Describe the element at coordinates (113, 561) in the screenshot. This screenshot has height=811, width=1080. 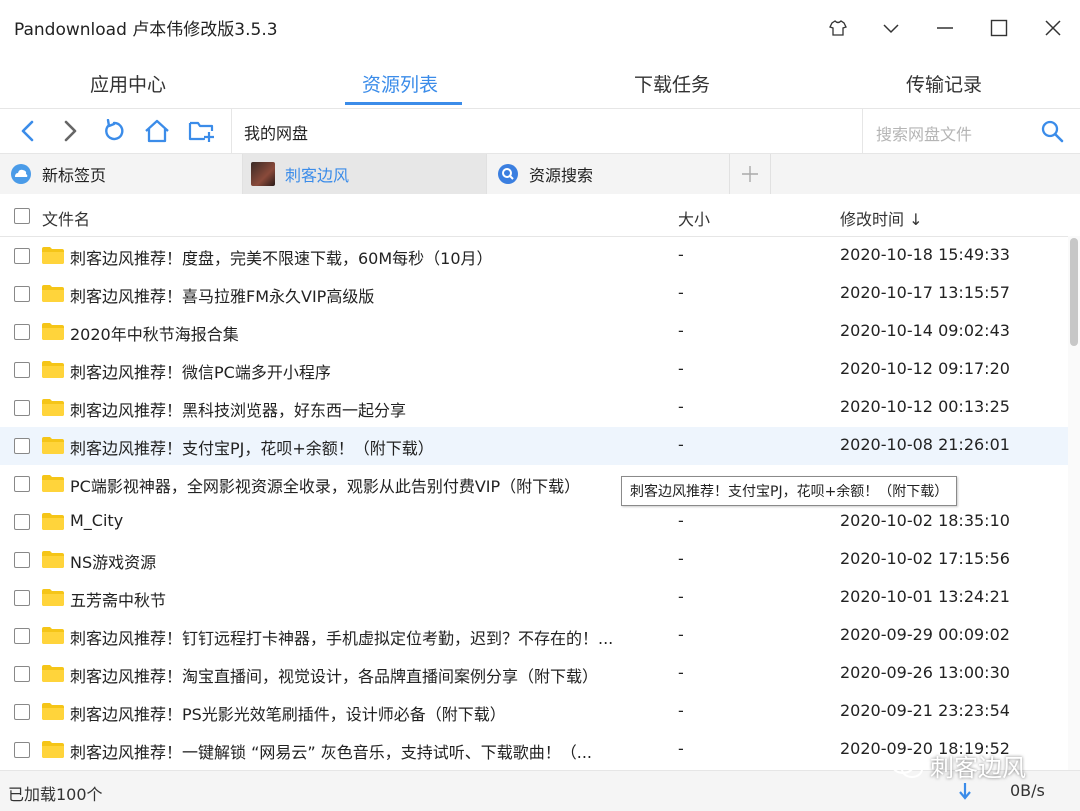
I see `file-name: NS游戏资源` at that location.